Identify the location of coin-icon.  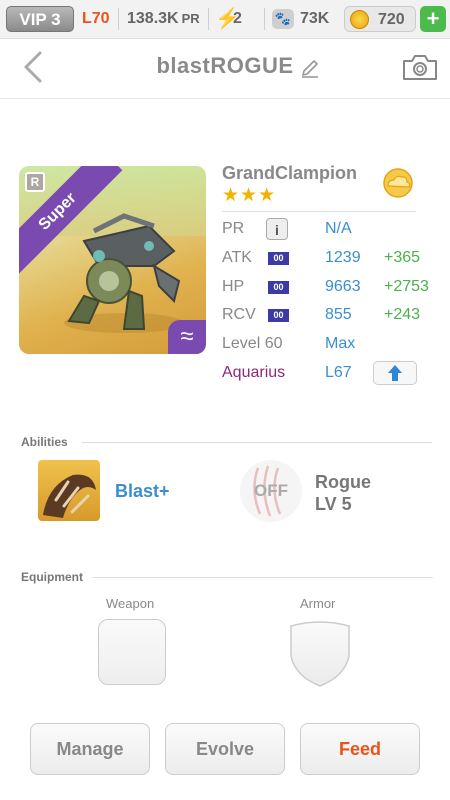
(359, 19).